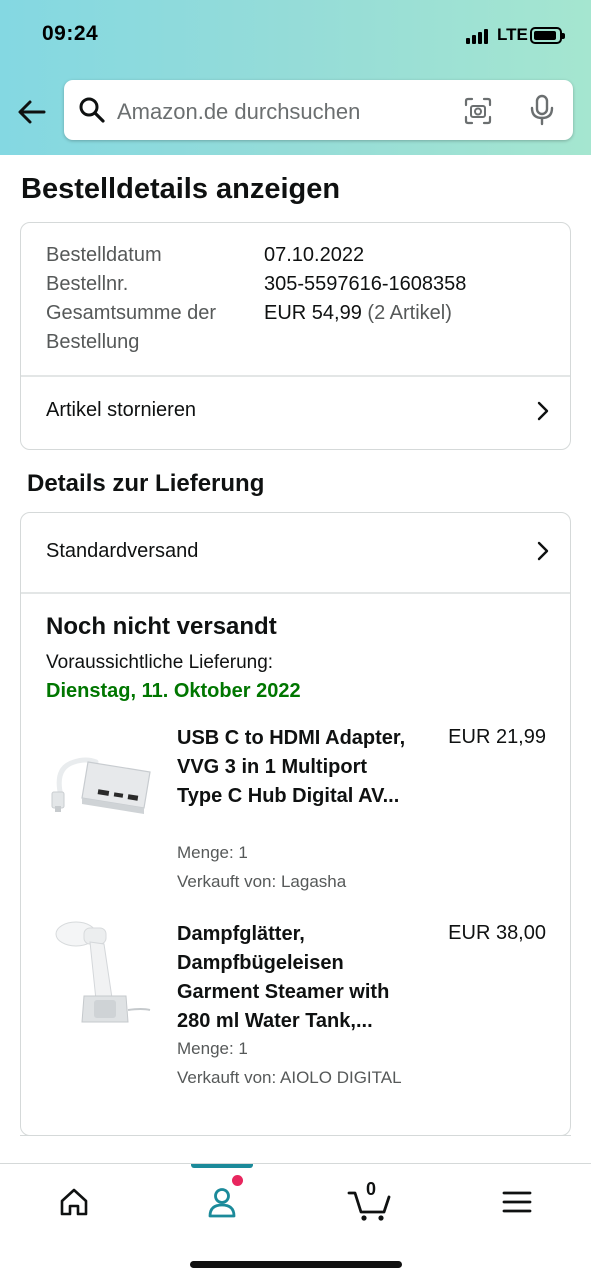 Image resolution: width=591 pixels, height=1280 pixels. Describe the element at coordinates (409, 313) in the screenshot. I see `order-item-count: (2 Artikel)` at that location.